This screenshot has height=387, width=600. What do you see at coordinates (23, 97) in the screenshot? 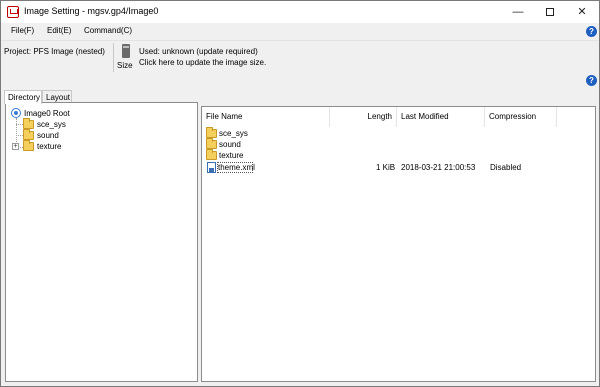
I see `tab-directory: Directory` at bounding box center [23, 97].